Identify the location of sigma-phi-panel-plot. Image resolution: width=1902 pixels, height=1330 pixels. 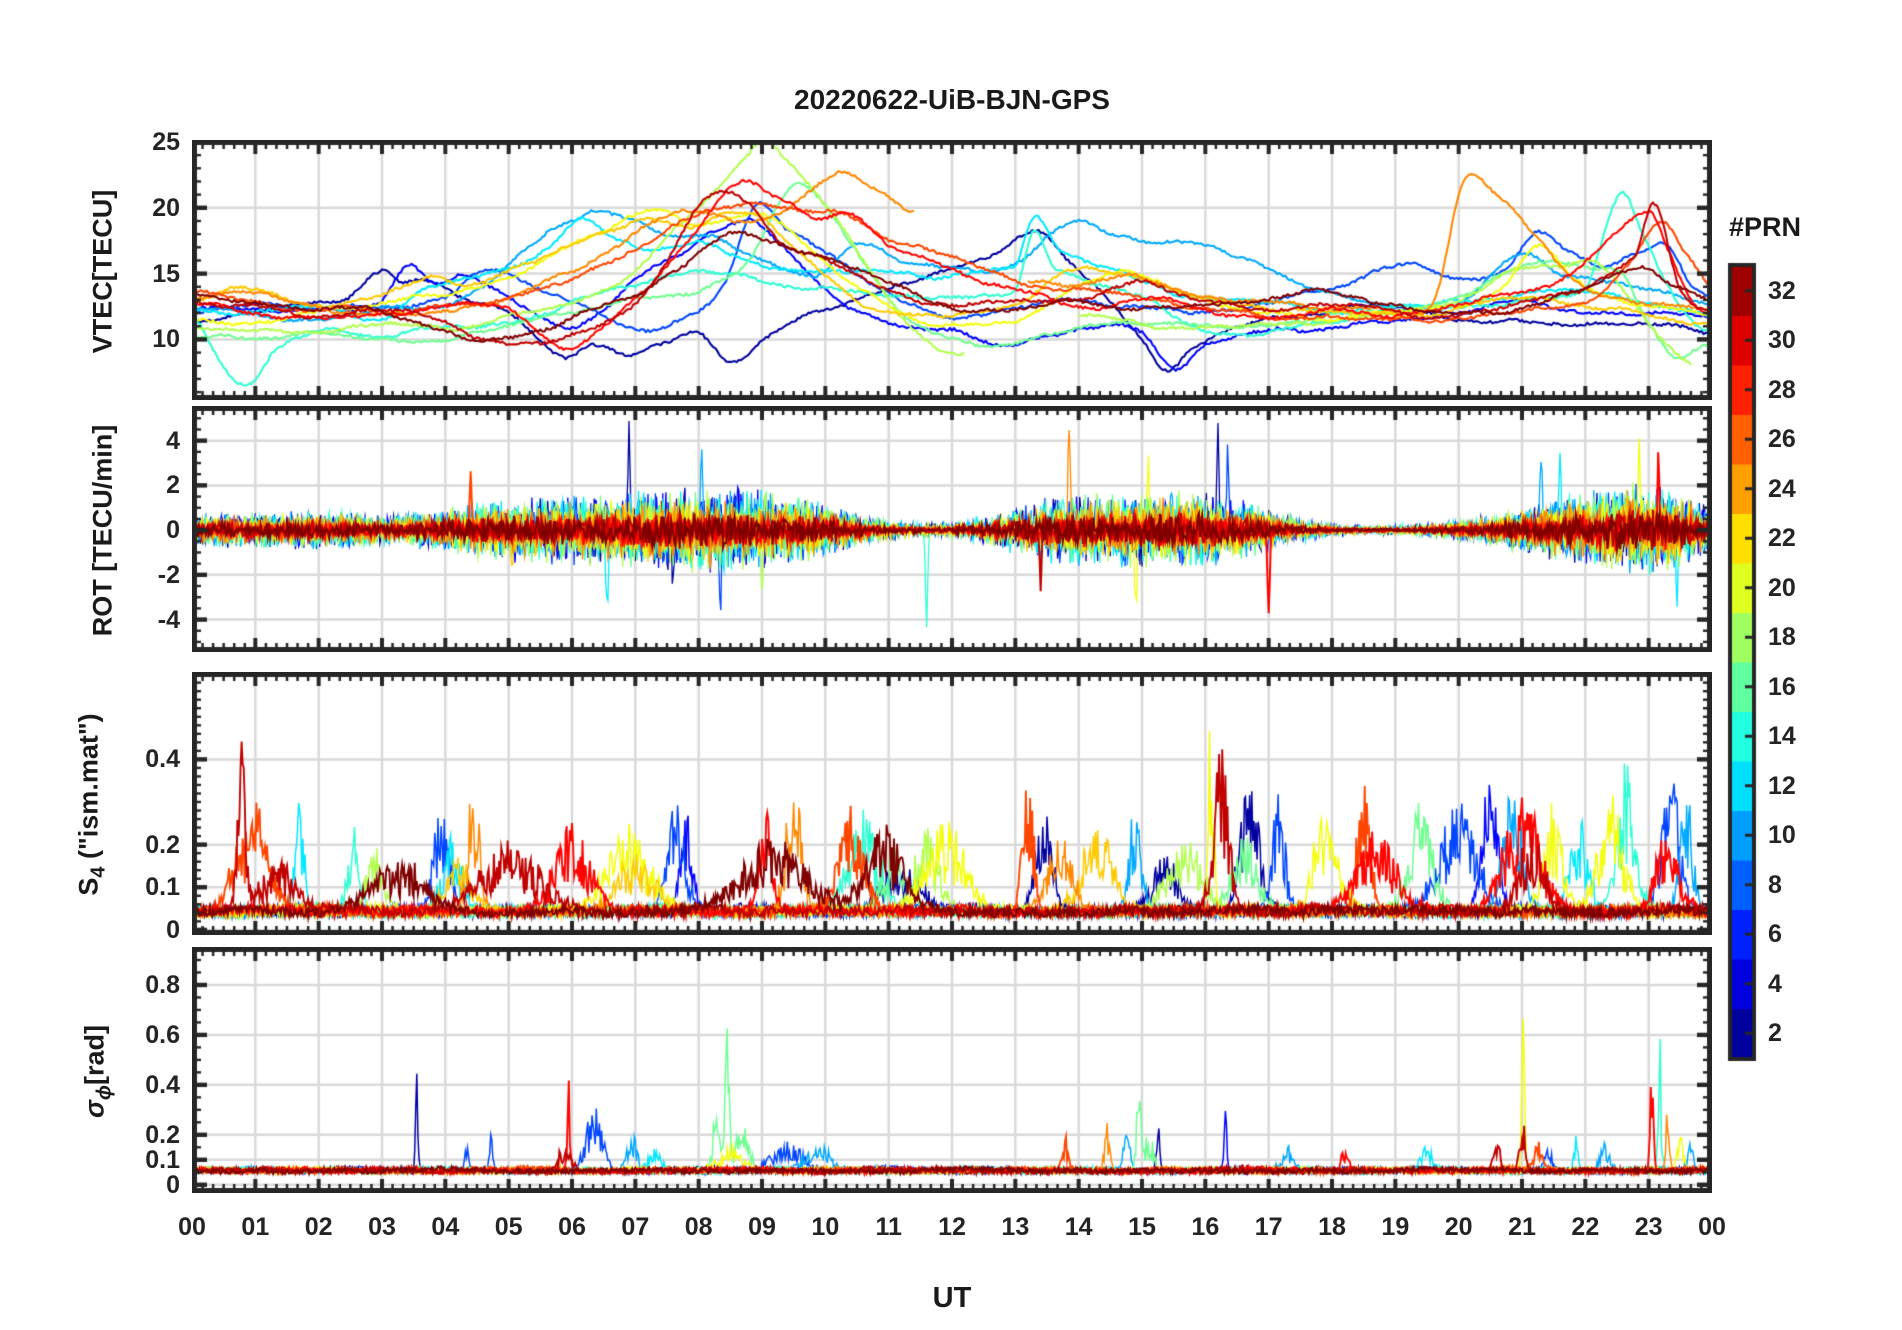
(952, 1070).